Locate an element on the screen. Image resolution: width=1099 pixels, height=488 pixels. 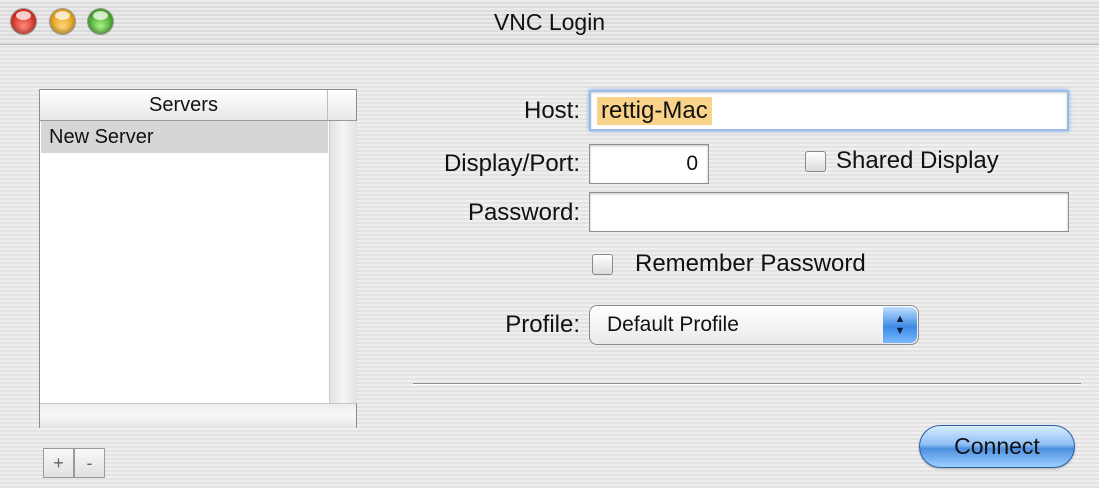
remove-server-button: - is located at coordinates (89, 463).